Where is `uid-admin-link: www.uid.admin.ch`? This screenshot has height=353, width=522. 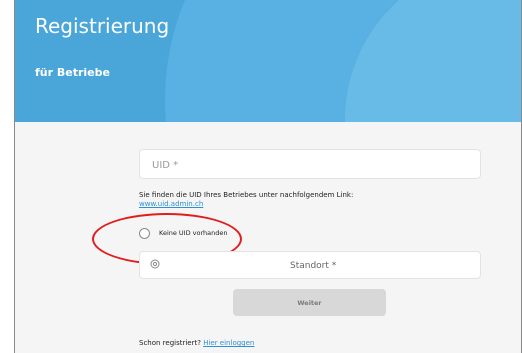 uid-admin-link: www.uid.admin.ch is located at coordinates (171, 204).